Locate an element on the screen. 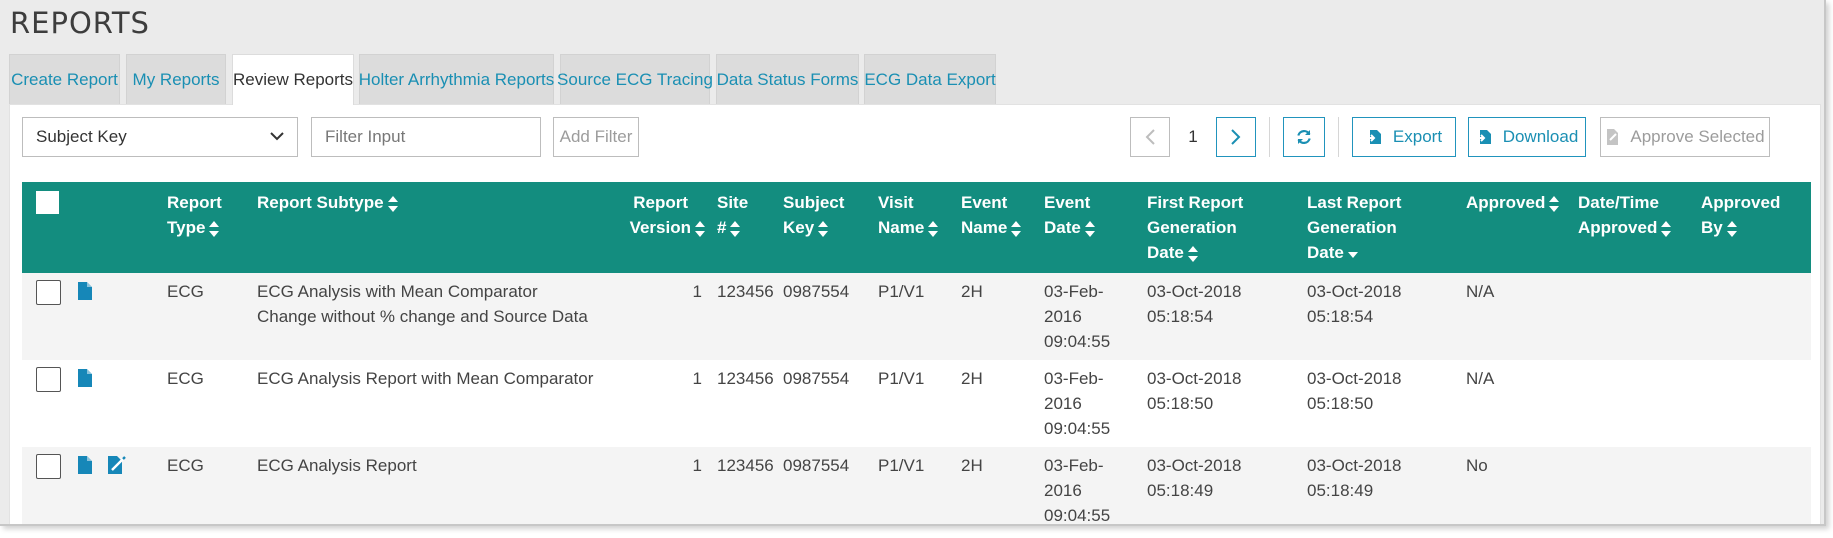 This screenshot has width=1833, height=538. column-header-report-subtype: Report Subtype is located at coordinates (328, 202).